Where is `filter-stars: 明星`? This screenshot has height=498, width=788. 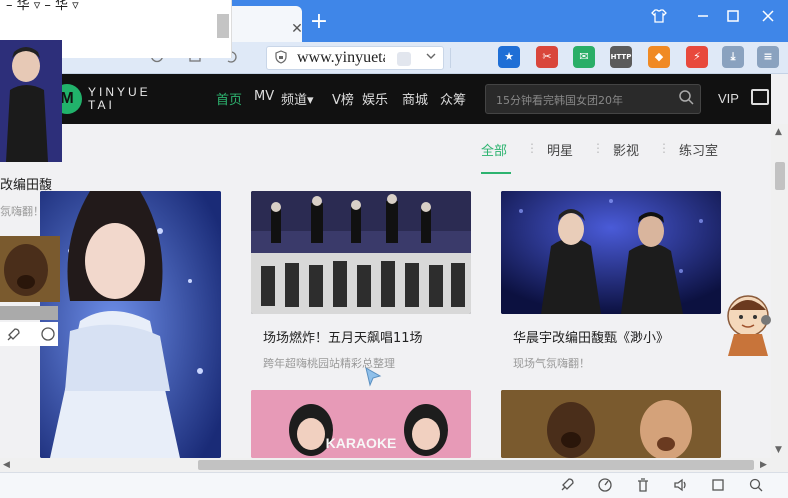 filter-stars: 明星 is located at coordinates (560, 149).